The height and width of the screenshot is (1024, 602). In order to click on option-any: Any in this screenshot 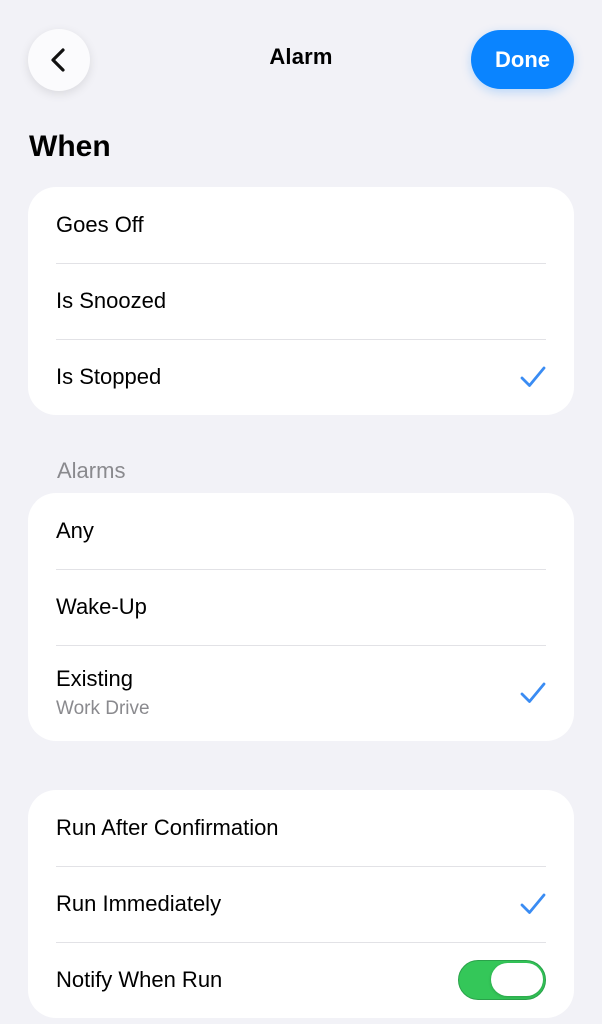, I will do `click(301, 531)`.